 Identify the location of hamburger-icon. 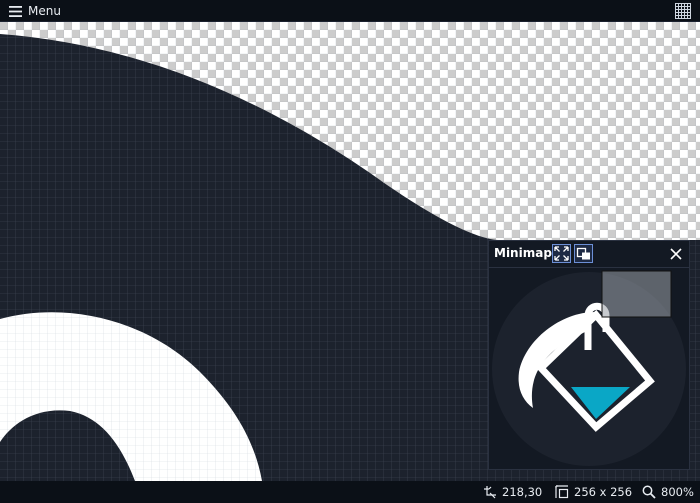
(15, 11).